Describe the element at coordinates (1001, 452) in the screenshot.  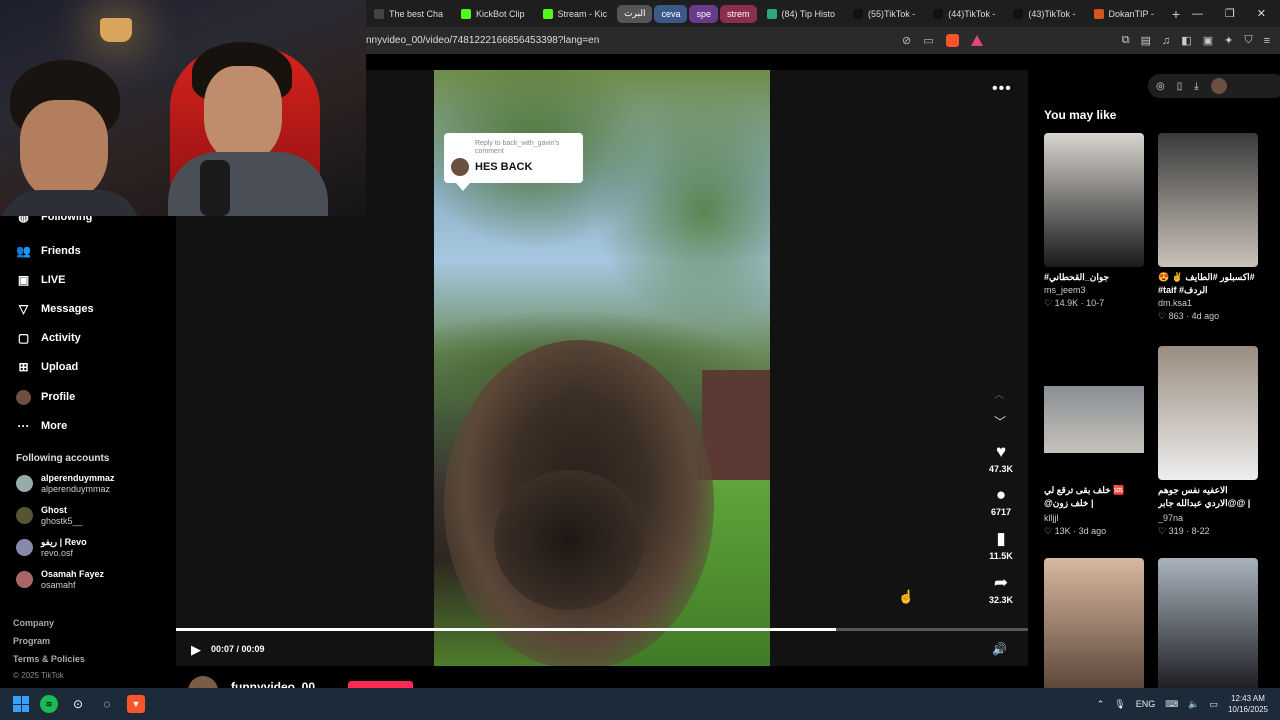
I see `heart-icon: ♥` at that location.